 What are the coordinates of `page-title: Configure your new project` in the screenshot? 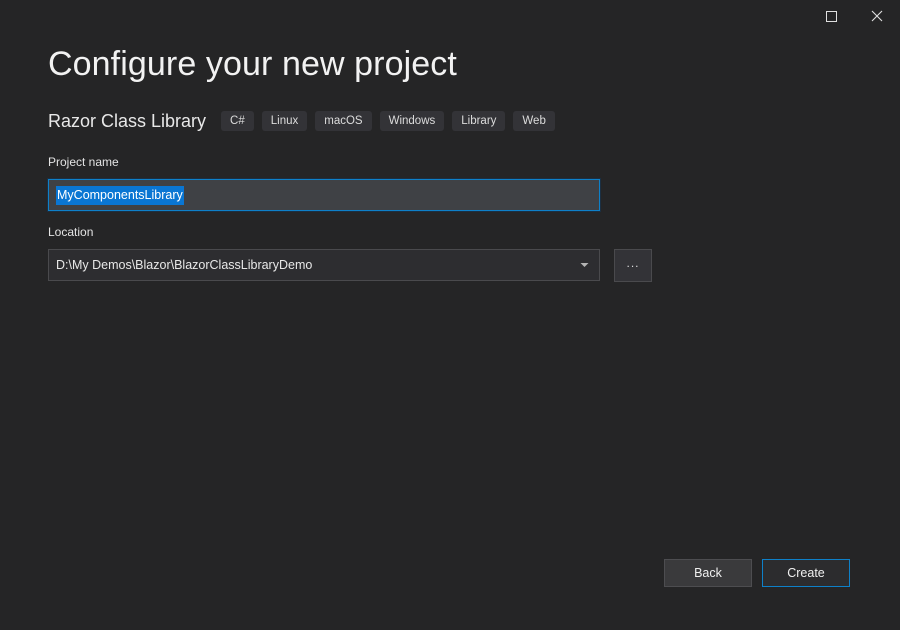 It's located at (252, 64).